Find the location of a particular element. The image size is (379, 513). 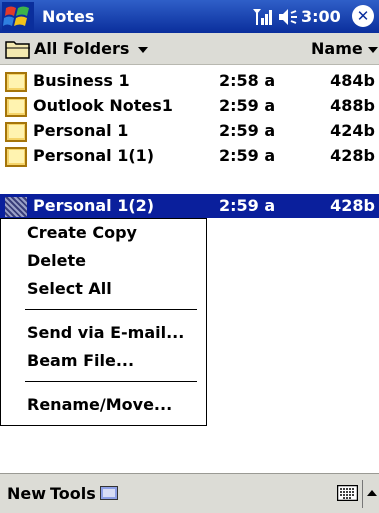

signal-icon is located at coordinates (263, 17).